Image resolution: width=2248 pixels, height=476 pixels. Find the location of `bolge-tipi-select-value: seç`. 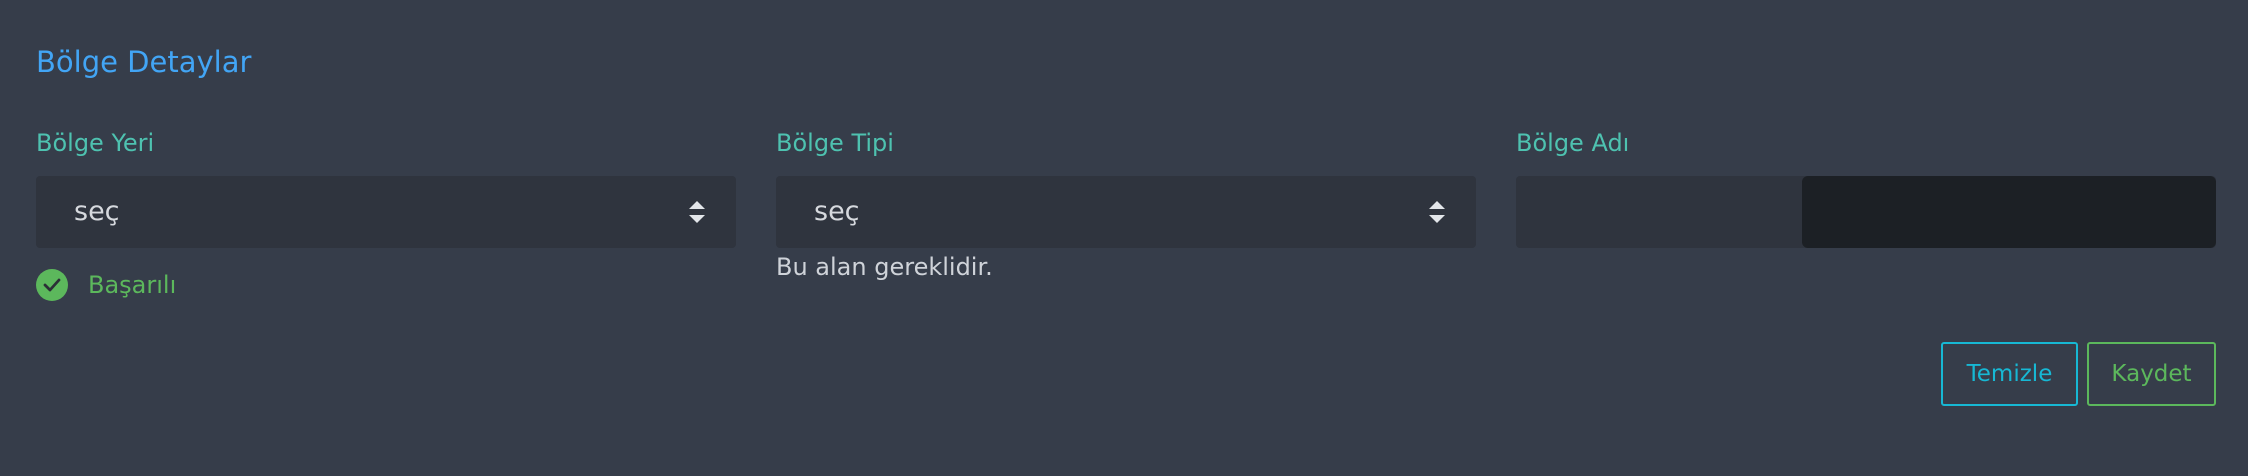

bolge-tipi-select-value: seç is located at coordinates (837, 211).